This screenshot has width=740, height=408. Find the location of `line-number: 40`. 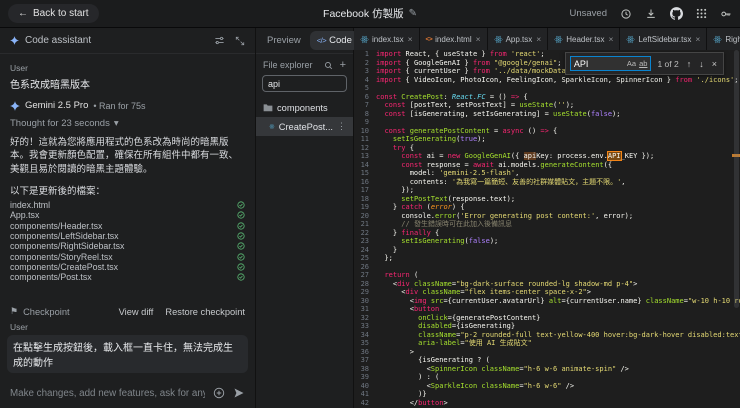

line-number: 40 is located at coordinates (364, 385).